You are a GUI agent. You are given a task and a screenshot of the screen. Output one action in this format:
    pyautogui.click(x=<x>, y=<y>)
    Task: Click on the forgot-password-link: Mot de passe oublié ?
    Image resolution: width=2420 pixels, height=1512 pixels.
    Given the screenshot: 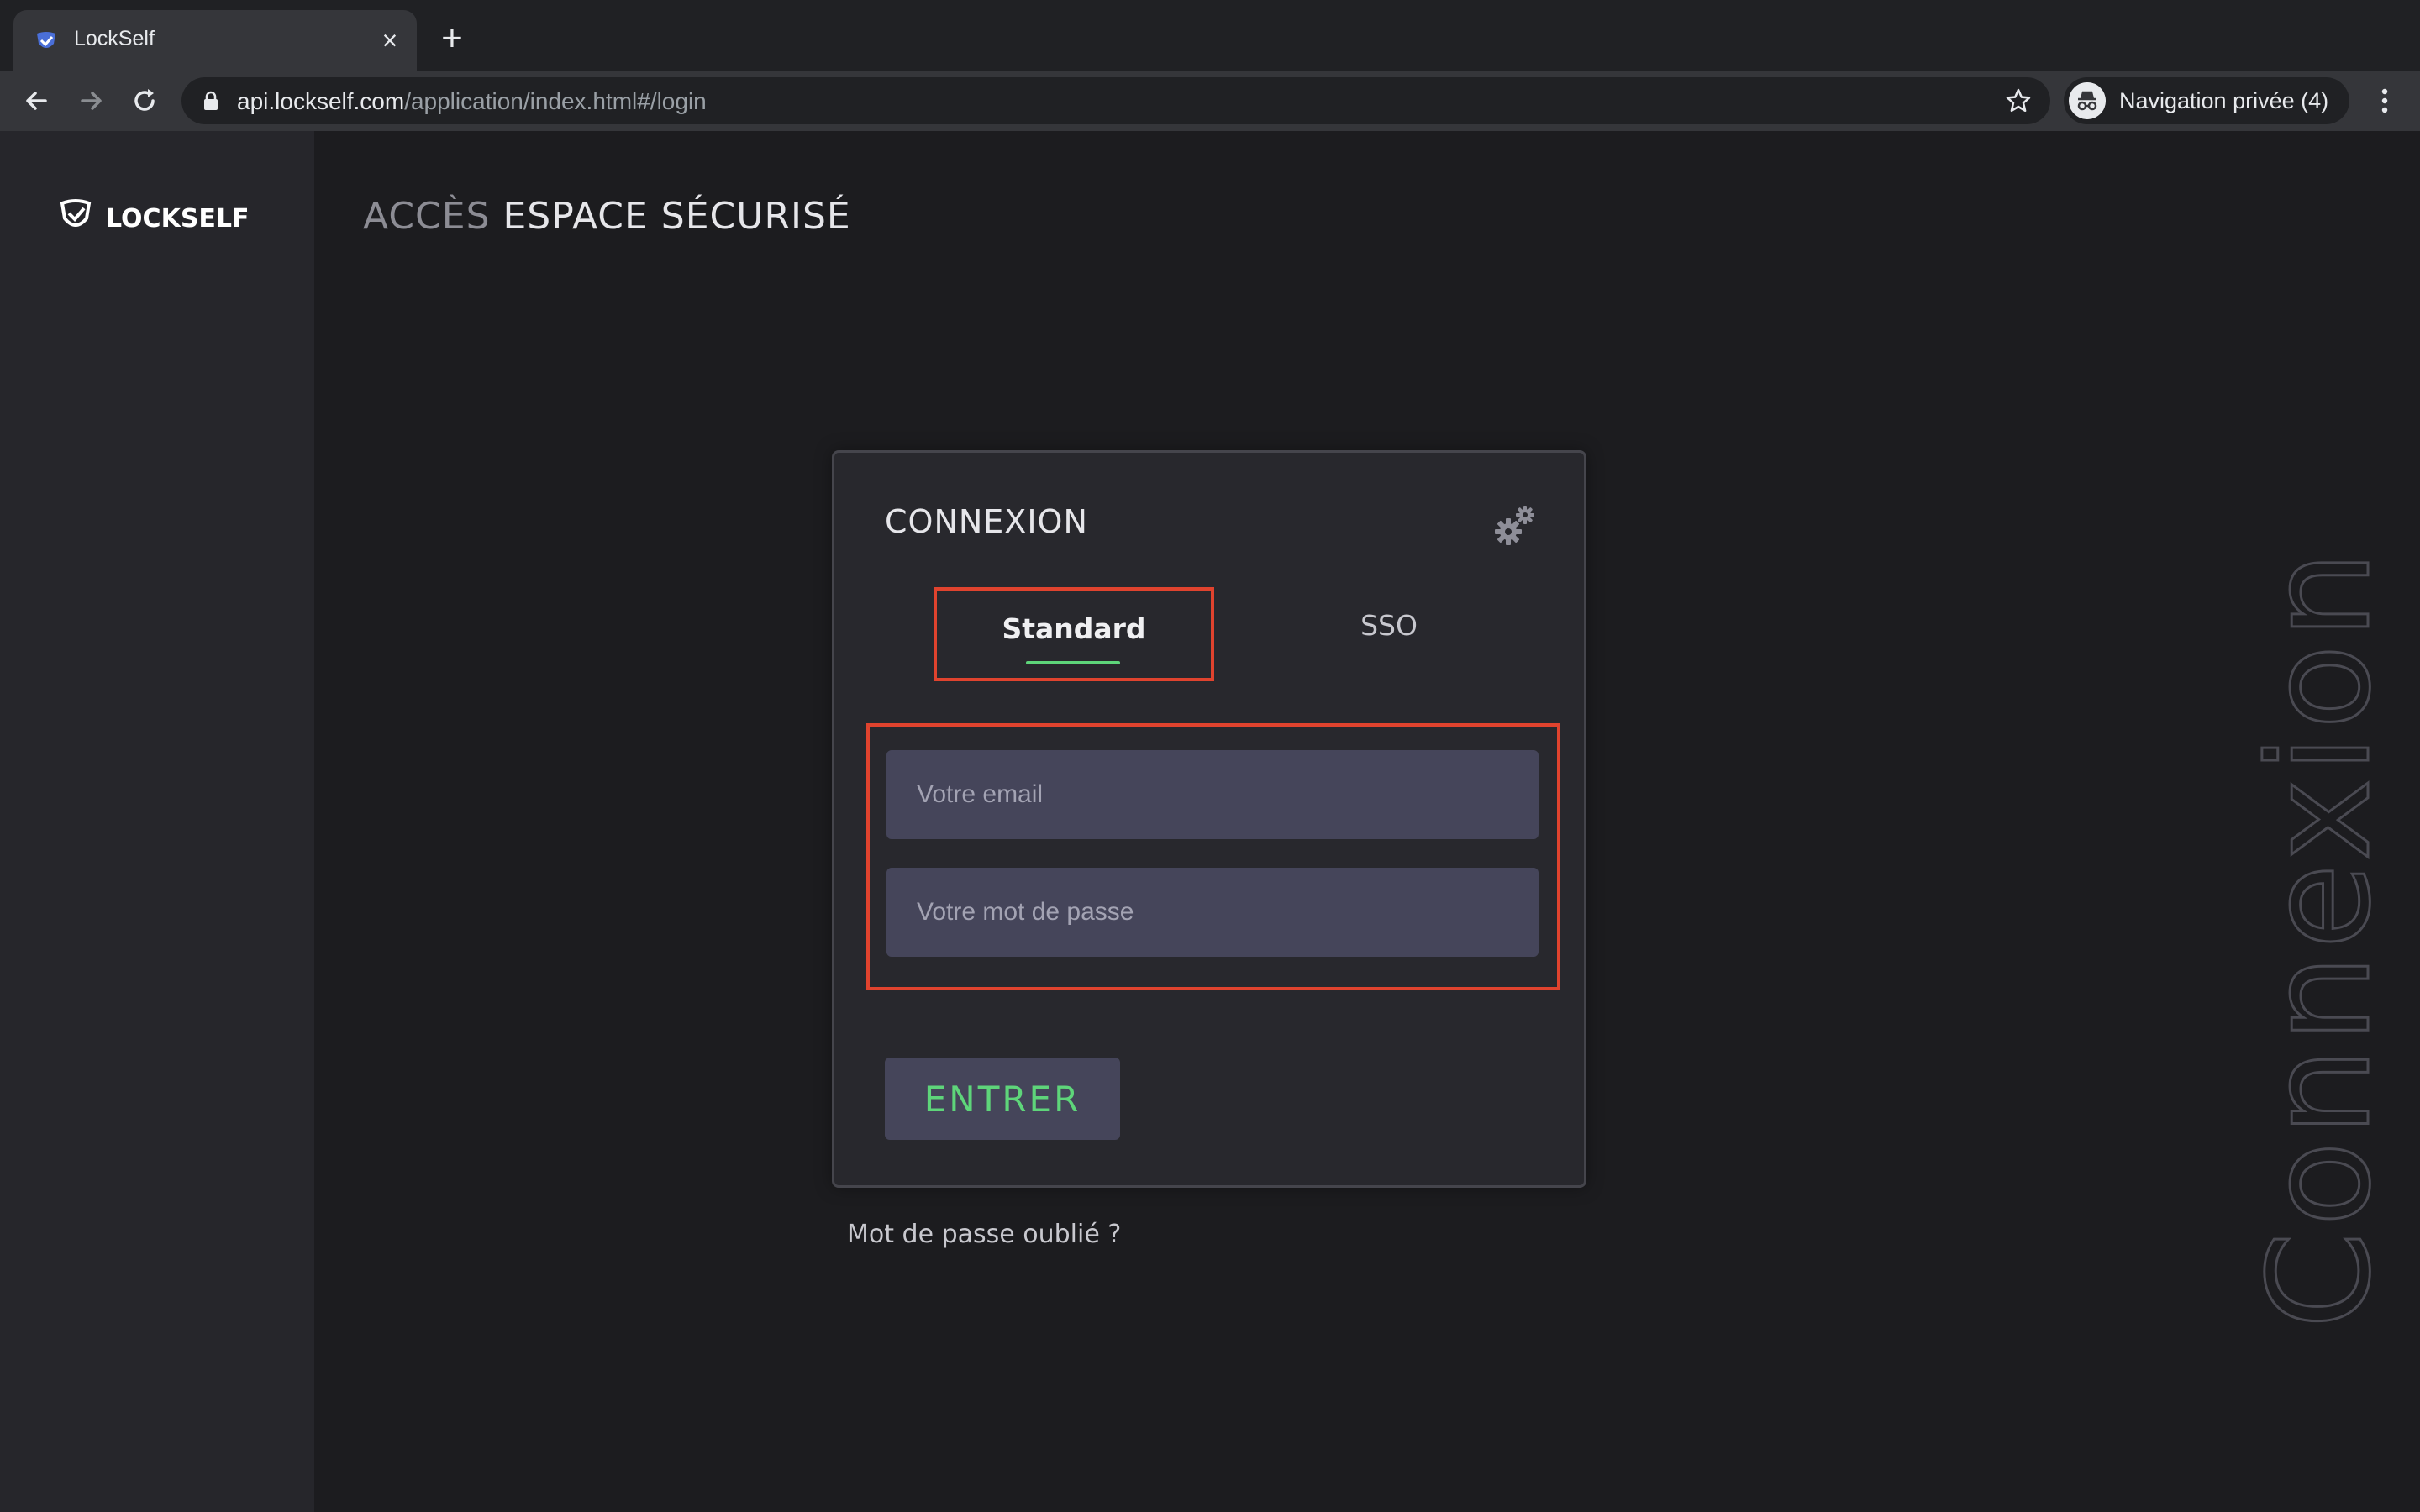 What is the action you would take?
    pyautogui.click(x=984, y=1234)
    